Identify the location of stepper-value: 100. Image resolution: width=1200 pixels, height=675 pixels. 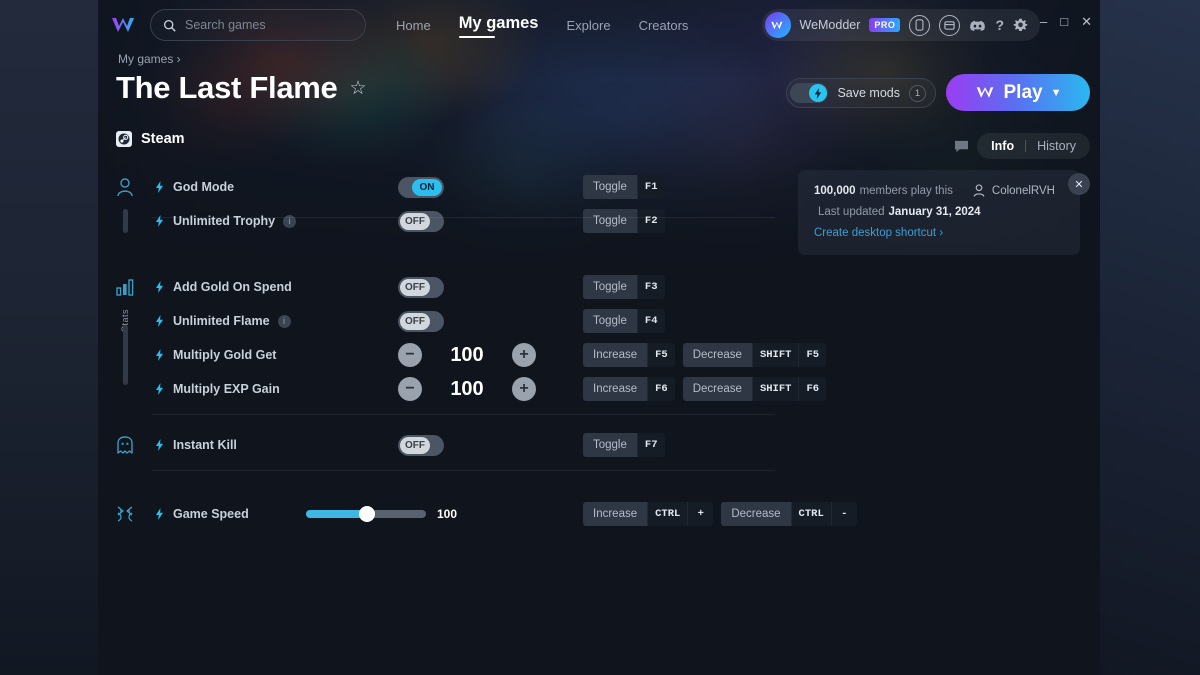
(467, 354).